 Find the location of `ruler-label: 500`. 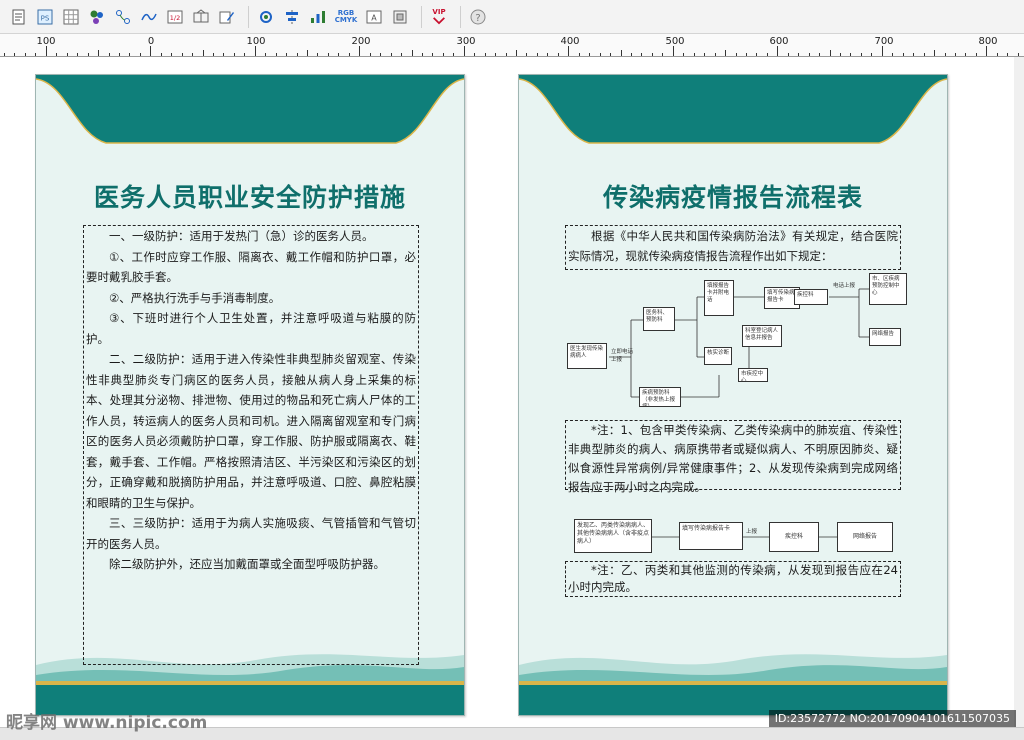

ruler-label: 500 is located at coordinates (675, 41).